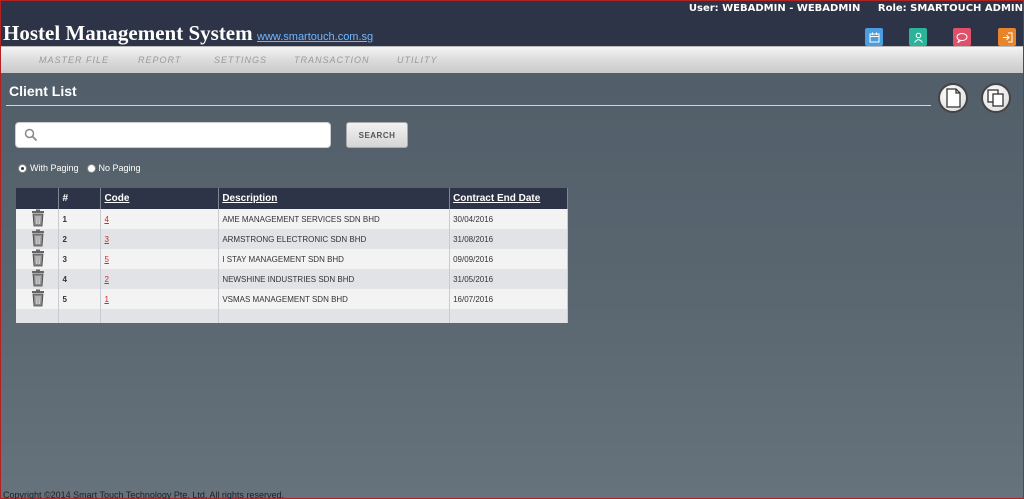 The height and width of the screenshot is (499, 1024). What do you see at coordinates (106, 239) in the screenshot?
I see `row-code-link: 3` at bounding box center [106, 239].